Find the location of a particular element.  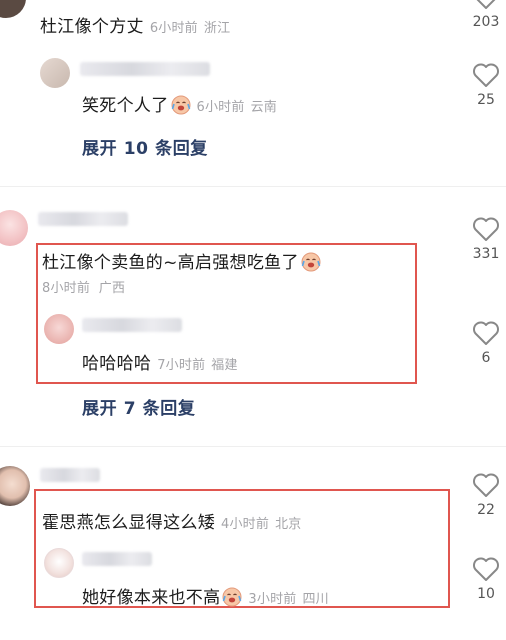

comment-body: 霍思燕怎么显得这么矮 is located at coordinates (128, 523).